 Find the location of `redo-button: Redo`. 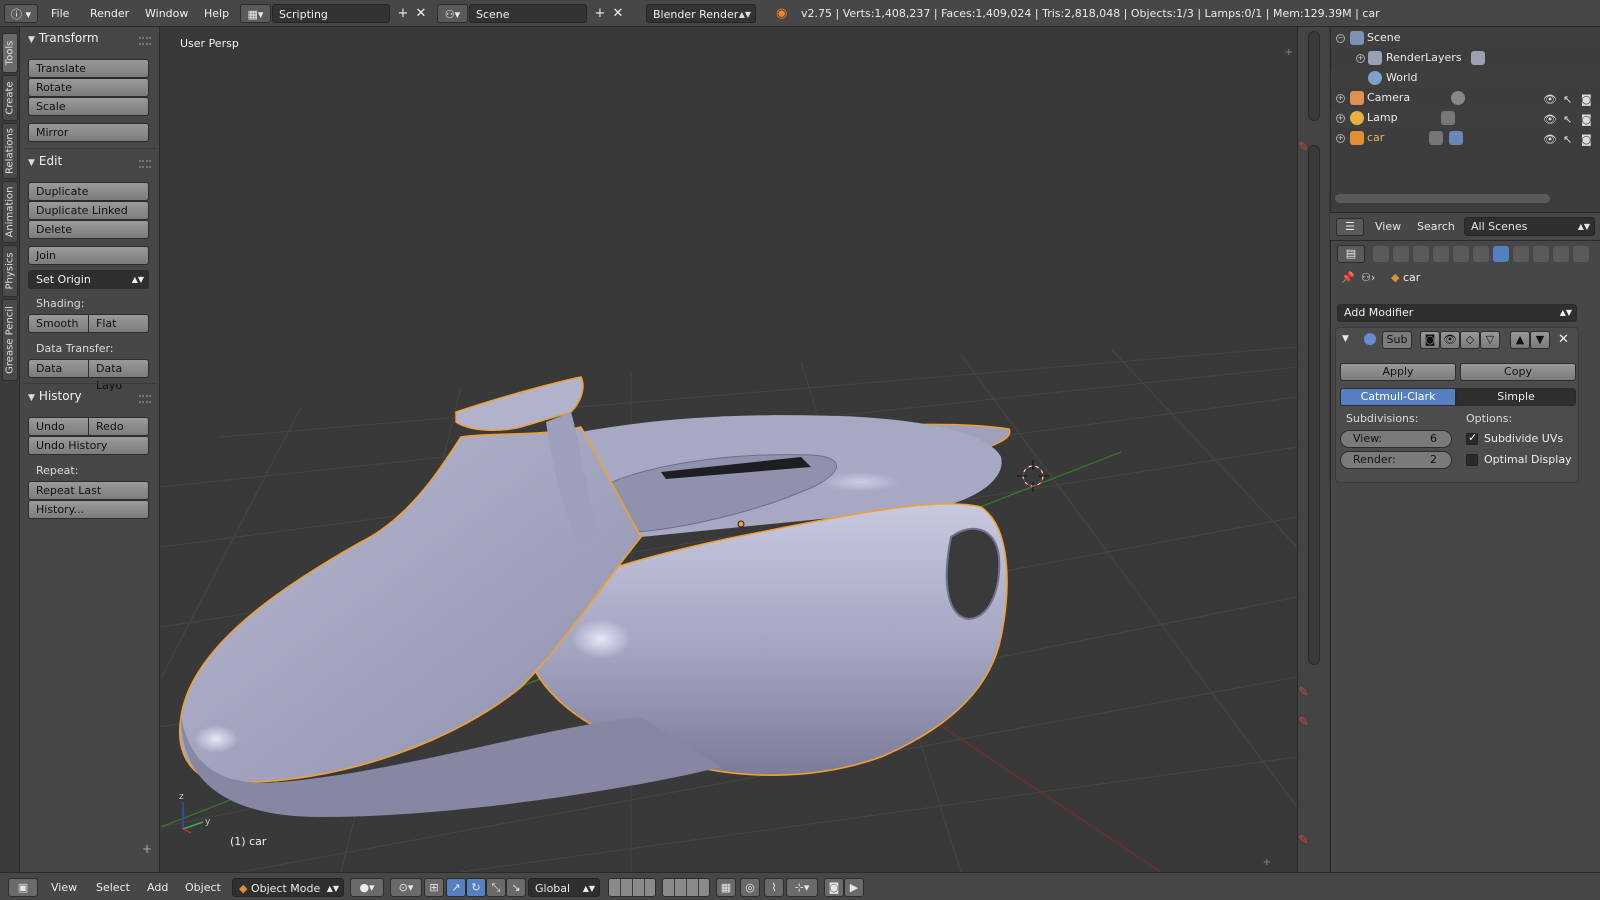

redo-button: Redo is located at coordinates (118, 426).